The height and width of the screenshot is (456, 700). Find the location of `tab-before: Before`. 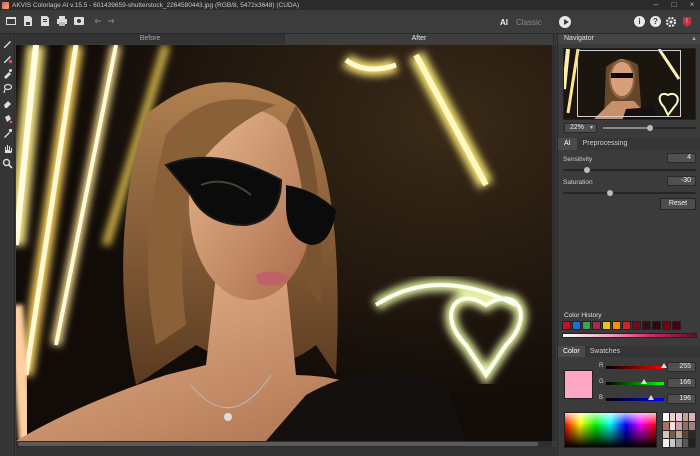

tab-before: Before is located at coordinates (150, 39).